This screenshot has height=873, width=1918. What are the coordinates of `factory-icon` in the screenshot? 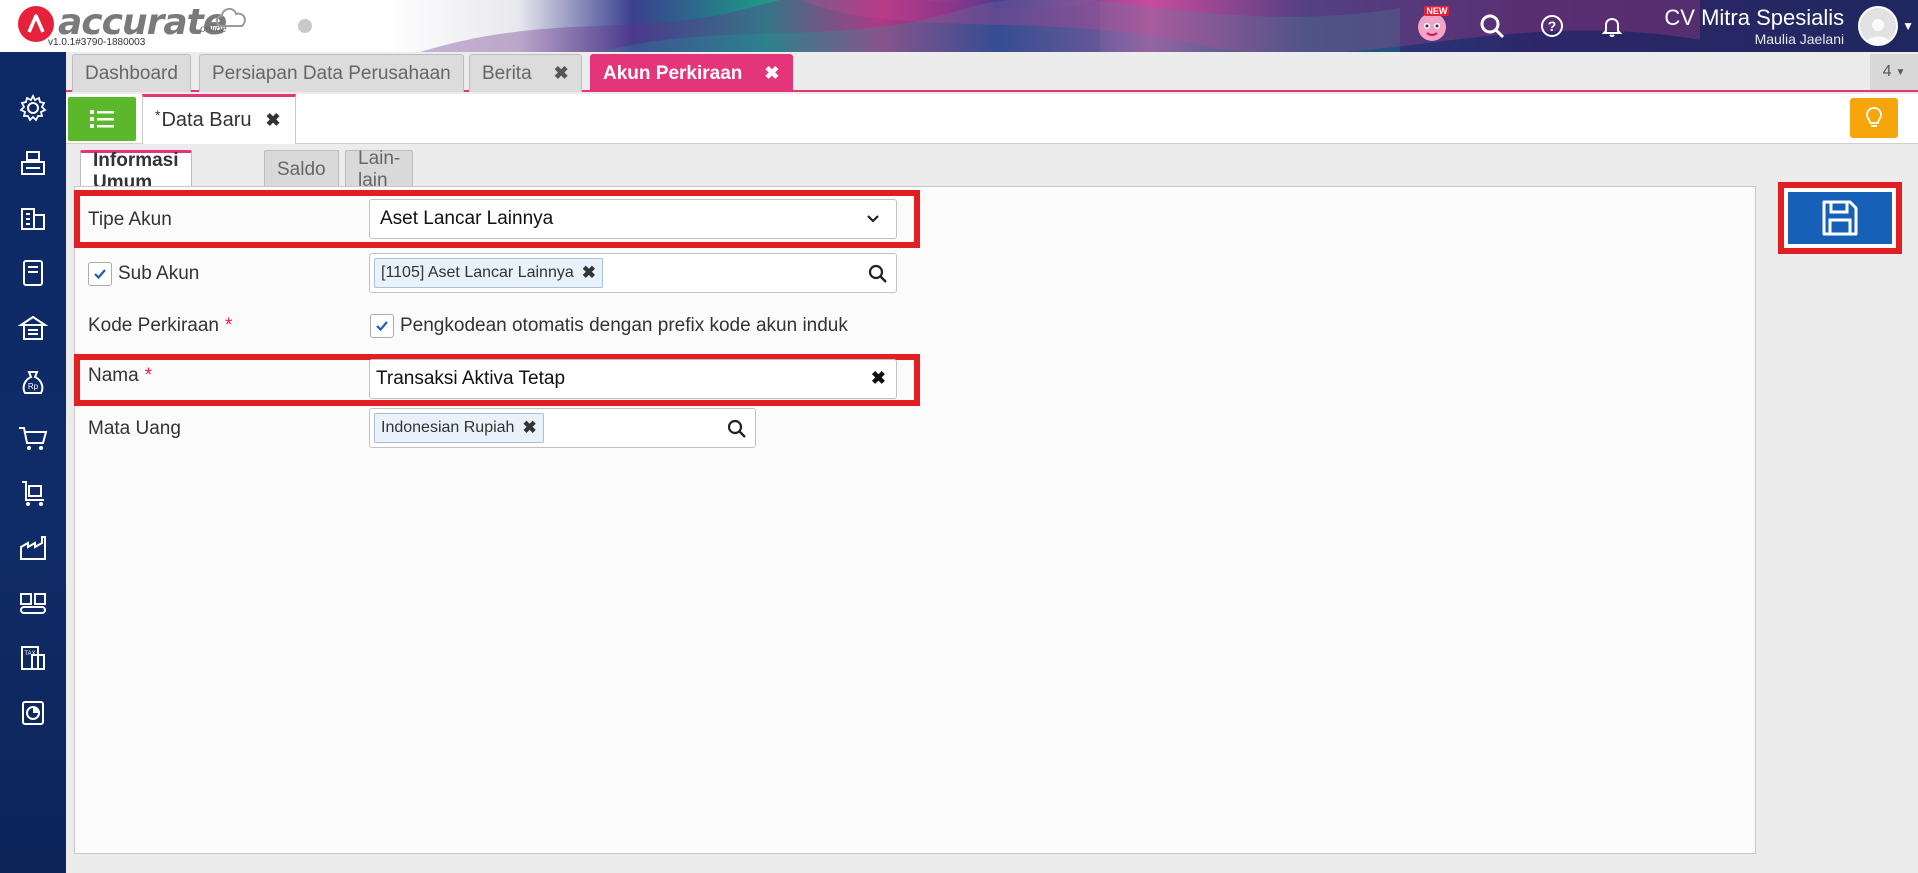 It's located at (33, 547).